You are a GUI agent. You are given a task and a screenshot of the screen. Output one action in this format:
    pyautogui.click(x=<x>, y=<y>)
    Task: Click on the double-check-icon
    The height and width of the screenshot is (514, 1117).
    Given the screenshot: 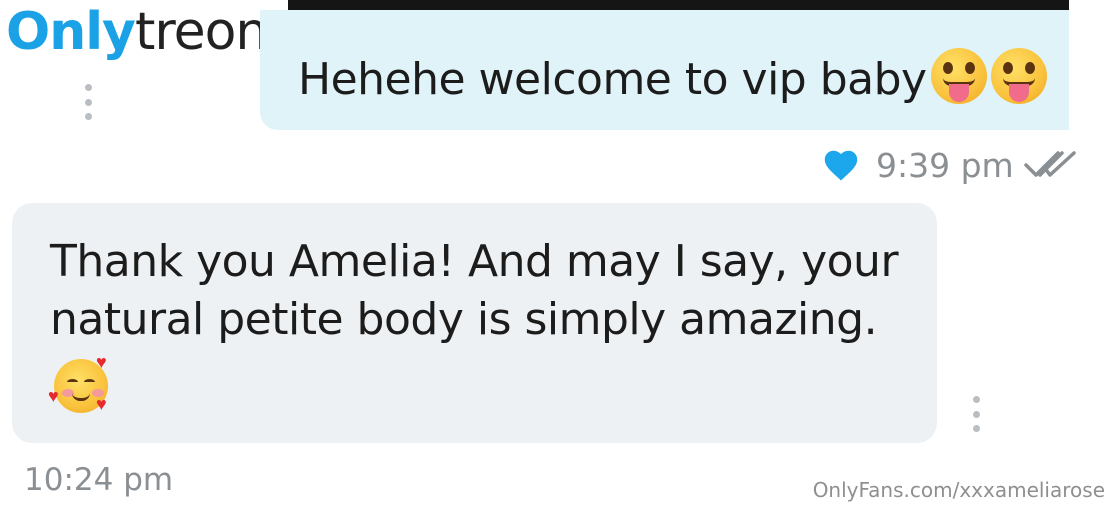 What is the action you would take?
    pyautogui.click(x=1049, y=164)
    